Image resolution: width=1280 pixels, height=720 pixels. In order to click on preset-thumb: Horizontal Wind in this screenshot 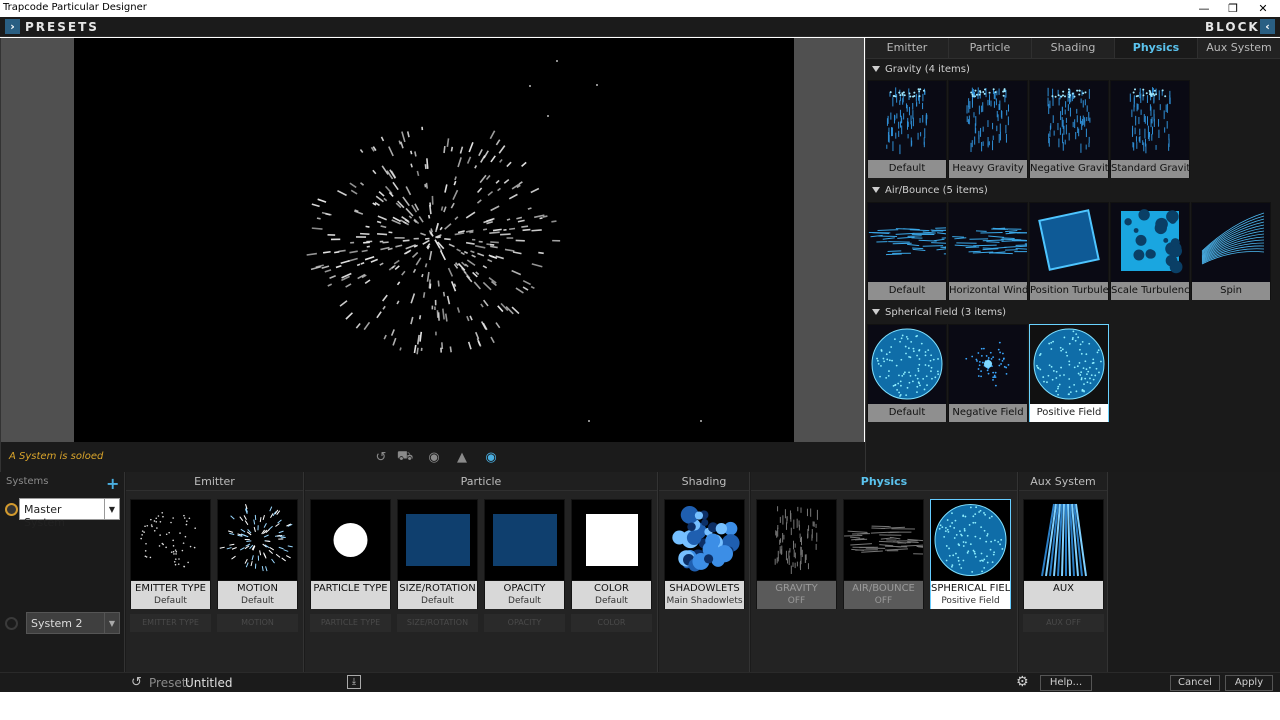, I will do `click(988, 251)`.